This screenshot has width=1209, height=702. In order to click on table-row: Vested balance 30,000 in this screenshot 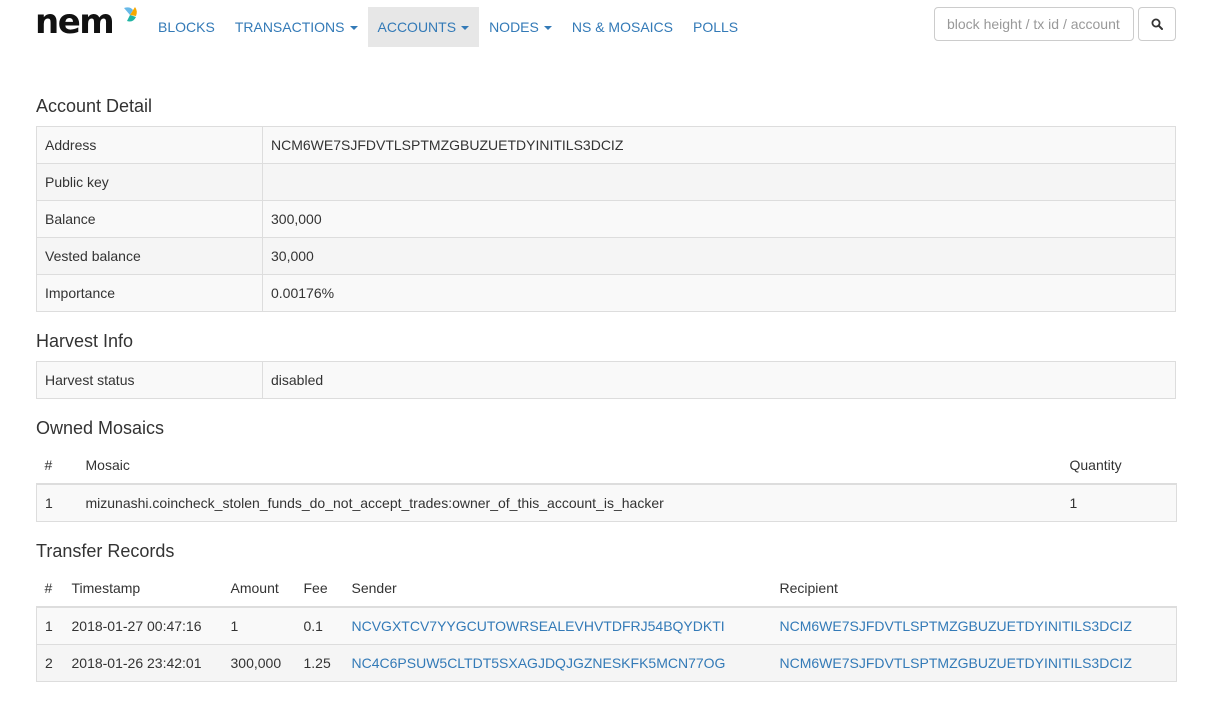, I will do `click(606, 256)`.